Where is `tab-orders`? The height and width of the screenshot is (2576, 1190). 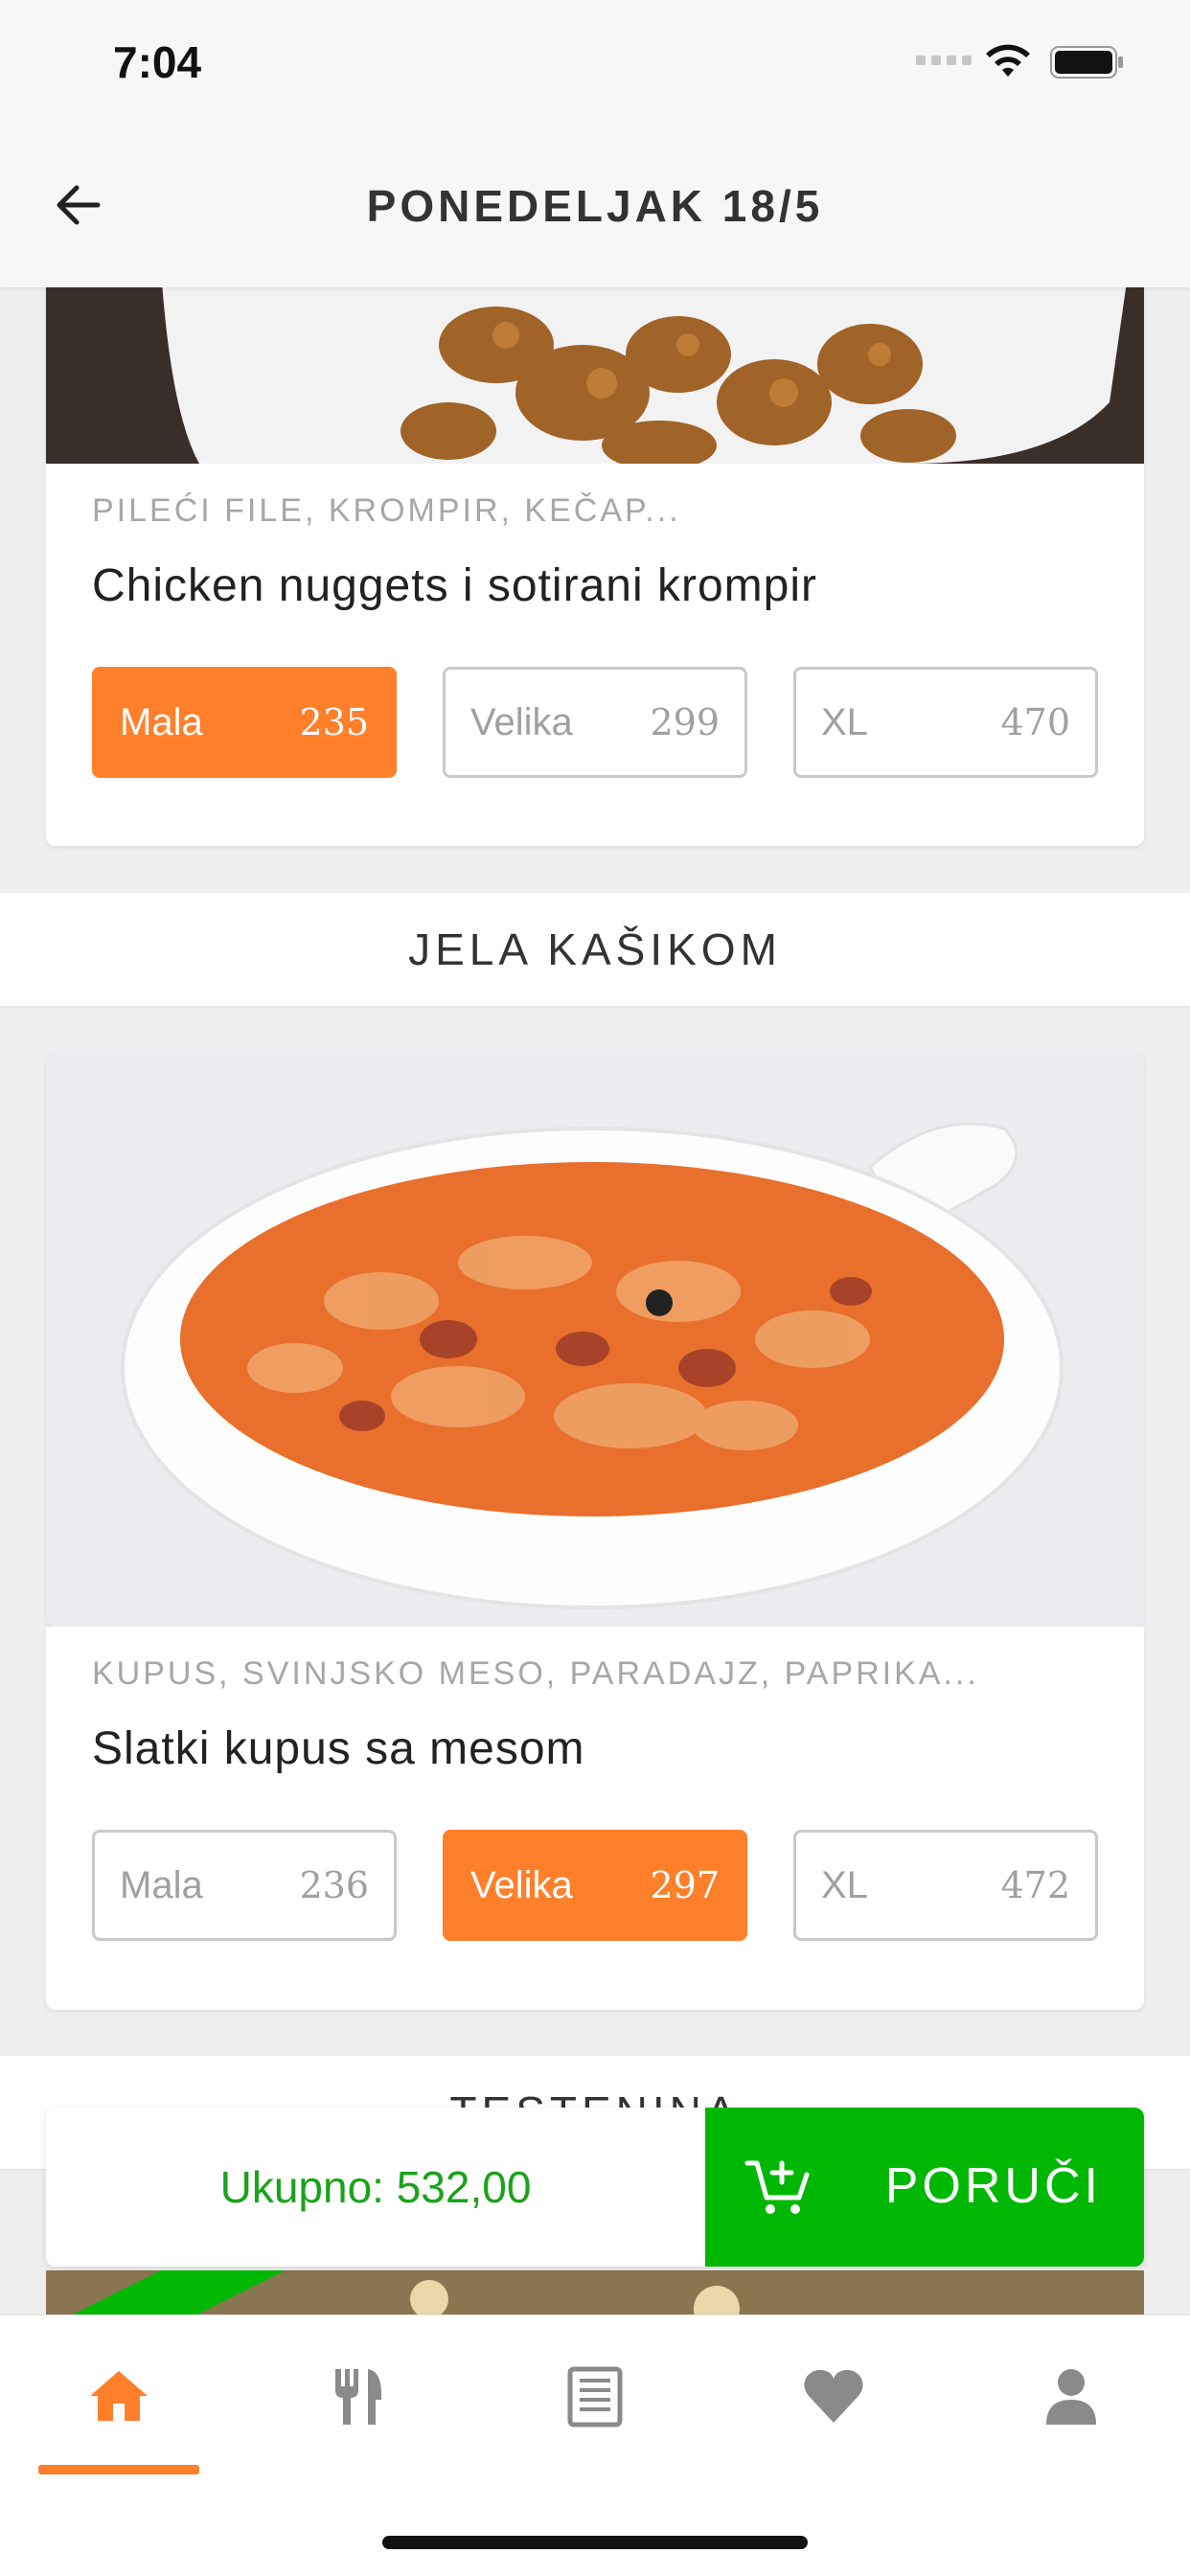 tab-orders is located at coordinates (595, 2395).